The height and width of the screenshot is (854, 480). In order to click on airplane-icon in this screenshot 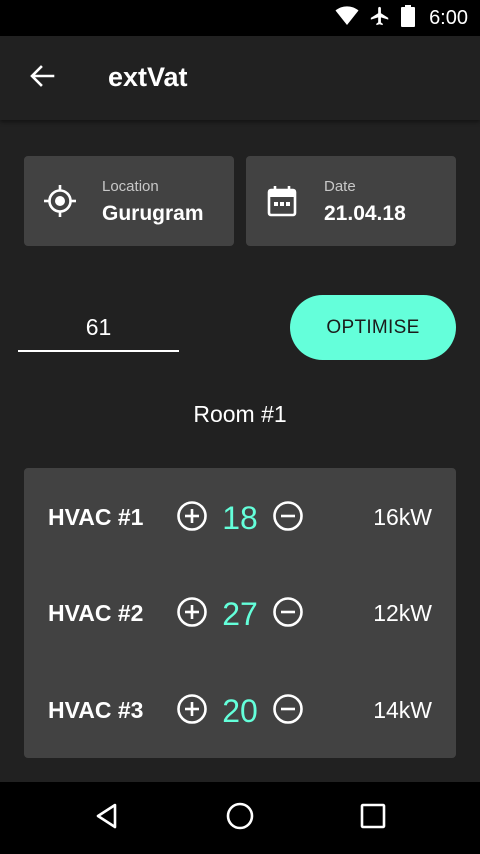, I will do `click(380, 18)`.